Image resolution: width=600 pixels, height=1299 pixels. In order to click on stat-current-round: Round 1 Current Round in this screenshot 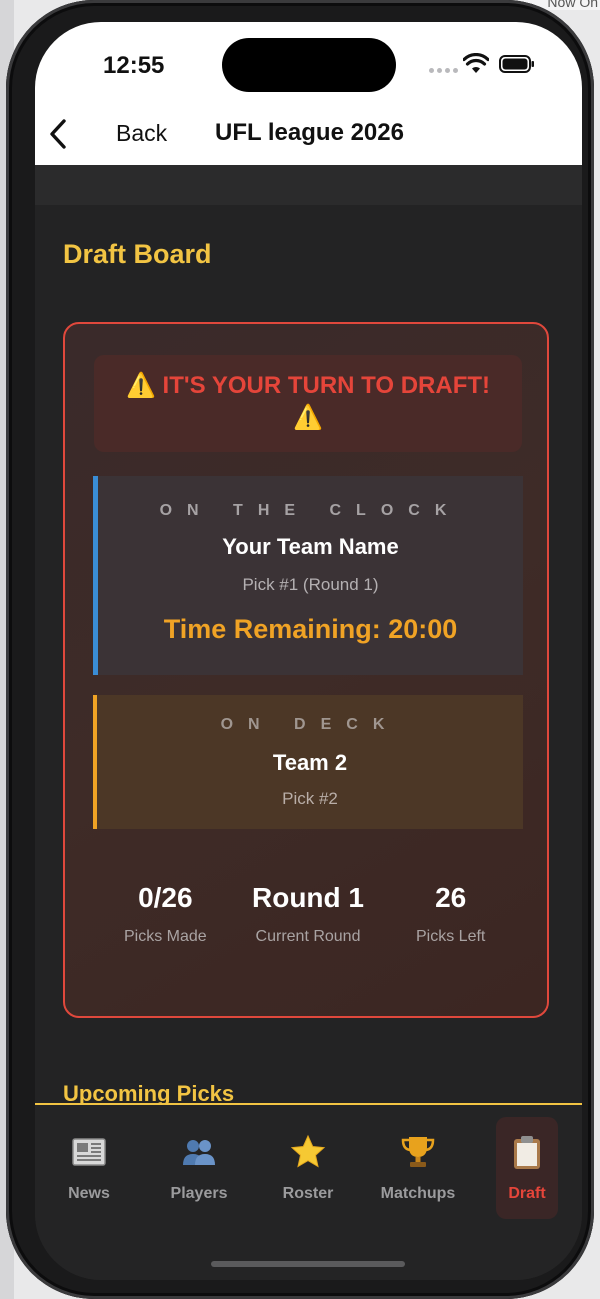, I will do `click(308, 922)`.